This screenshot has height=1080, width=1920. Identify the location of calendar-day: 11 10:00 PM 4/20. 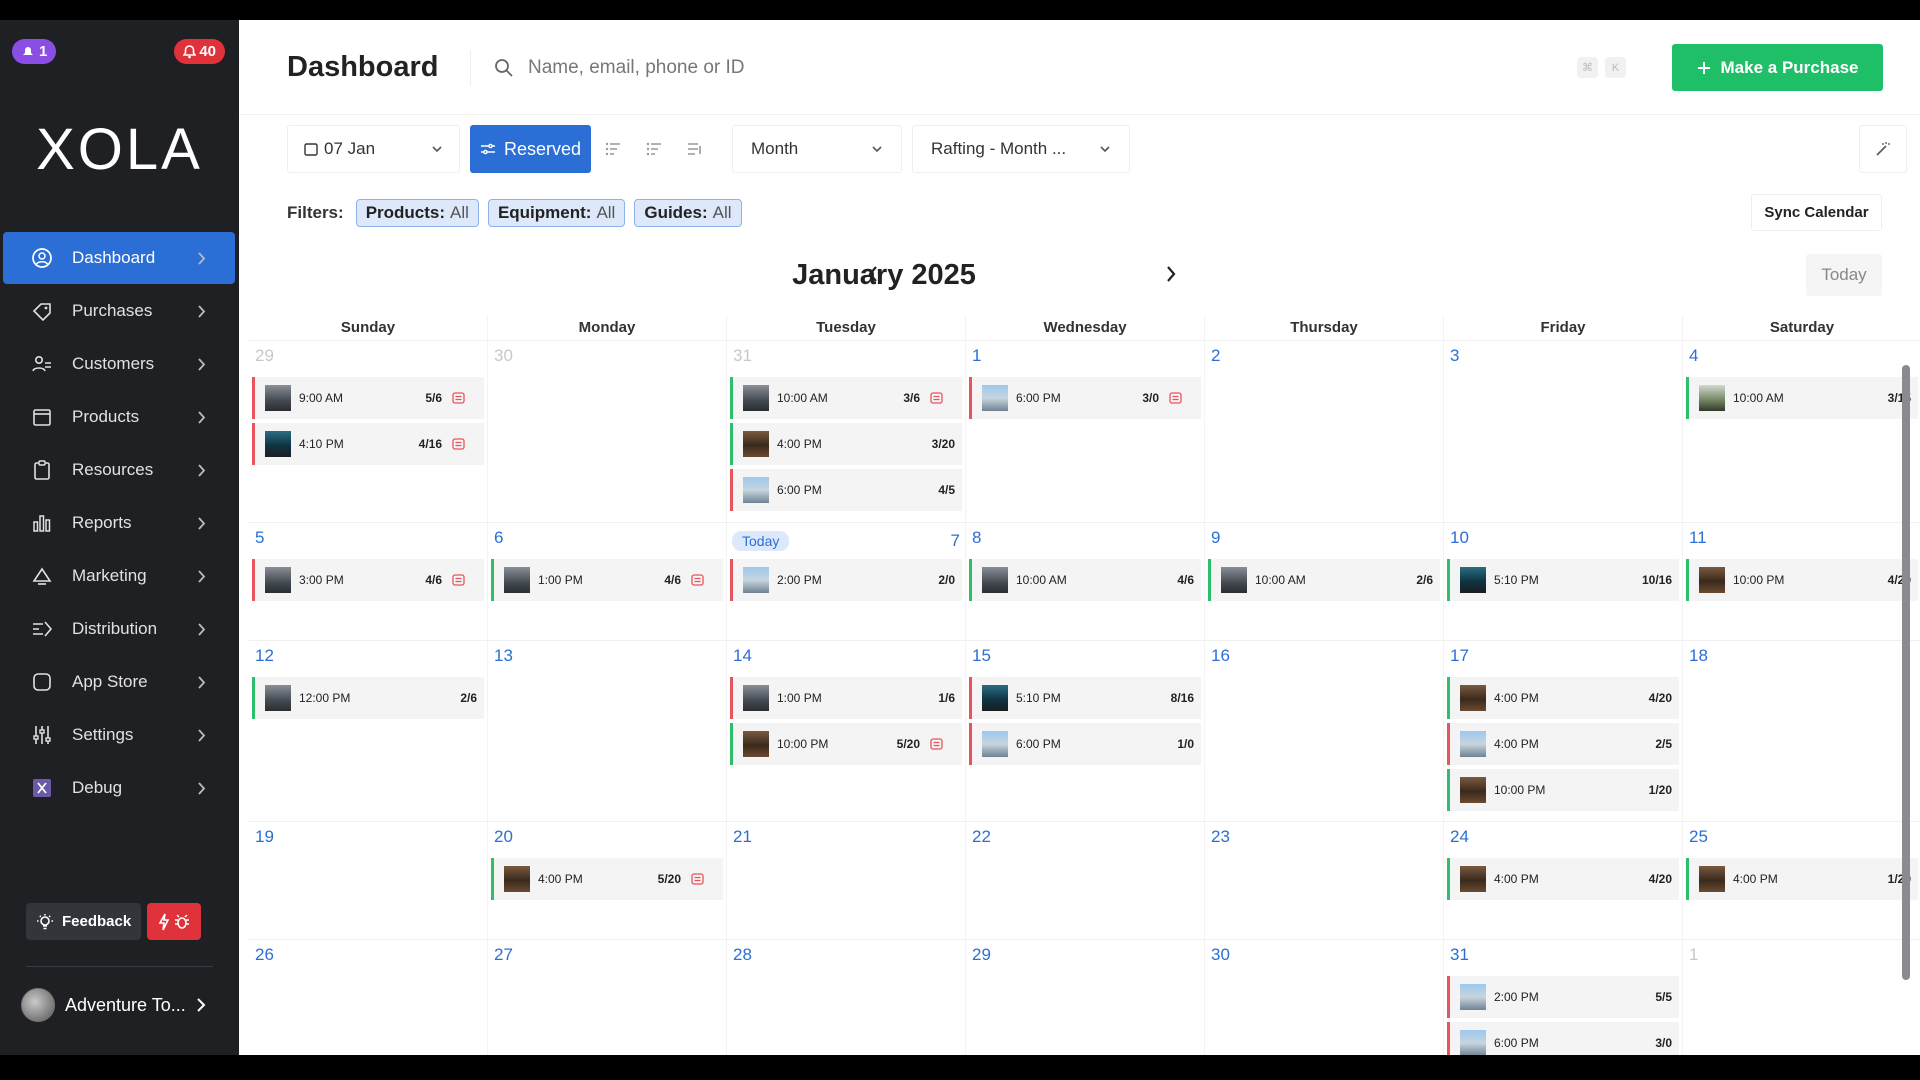
(1801, 581).